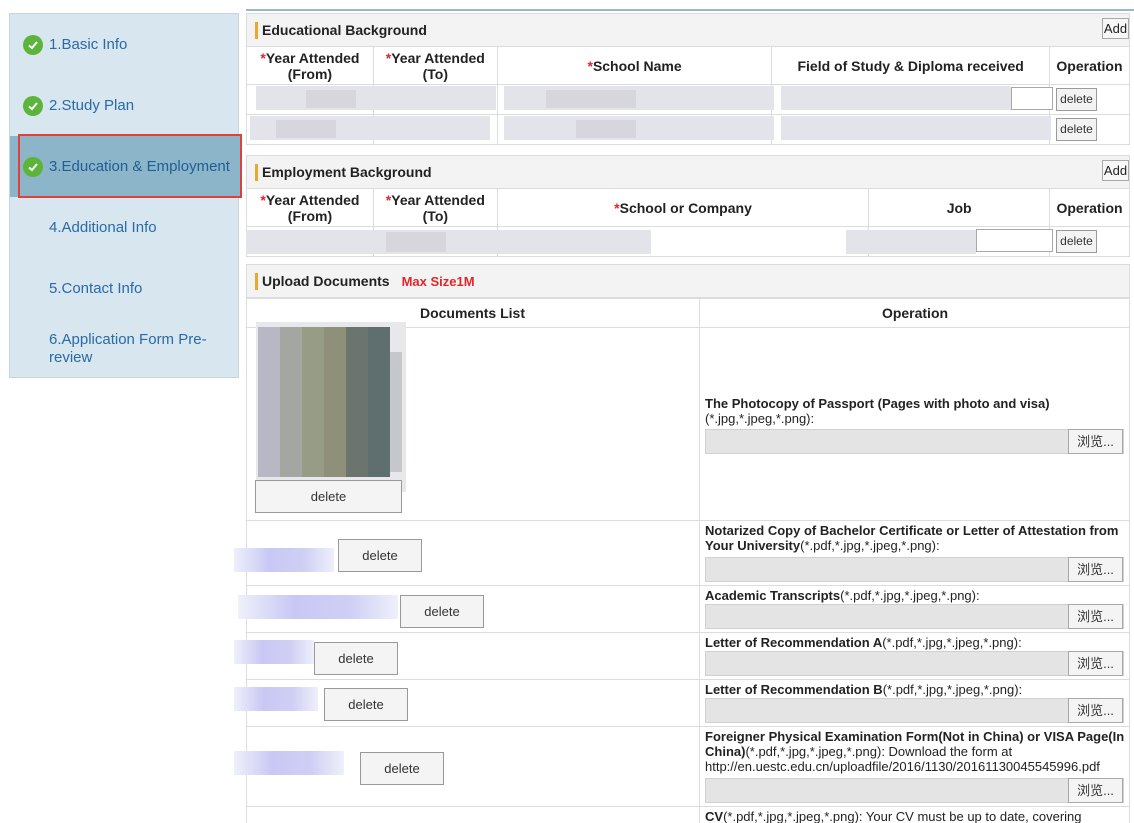 The image size is (1134, 823). What do you see at coordinates (103, 227) in the screenshot?
I see `sidebar-item-label: 4.Additional Info` at bounding box center [103, 227].